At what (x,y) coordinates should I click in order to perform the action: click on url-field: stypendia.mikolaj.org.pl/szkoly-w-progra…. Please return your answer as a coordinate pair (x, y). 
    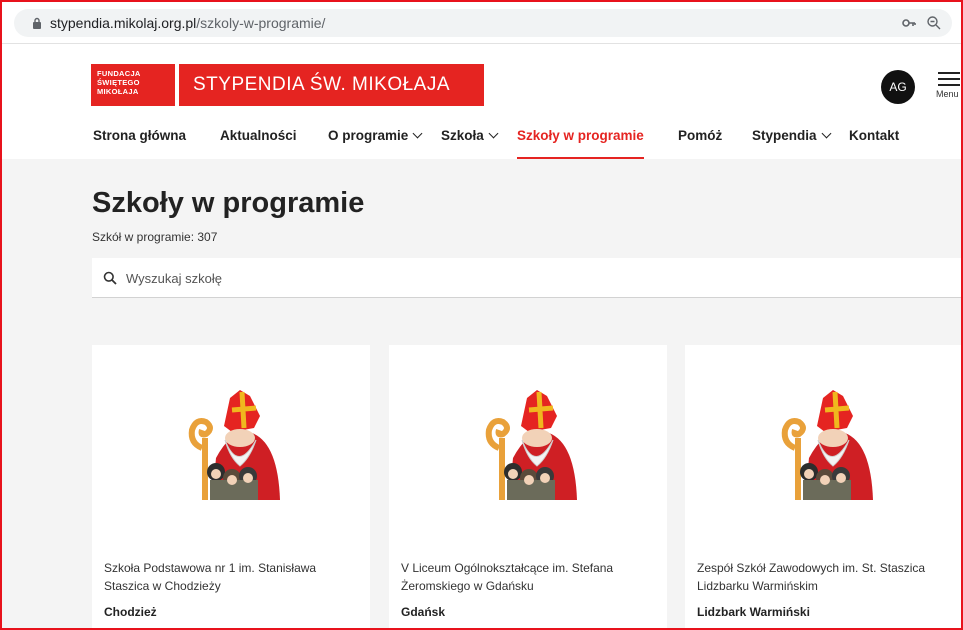
    Looking at the image, I should click on (483, 23).